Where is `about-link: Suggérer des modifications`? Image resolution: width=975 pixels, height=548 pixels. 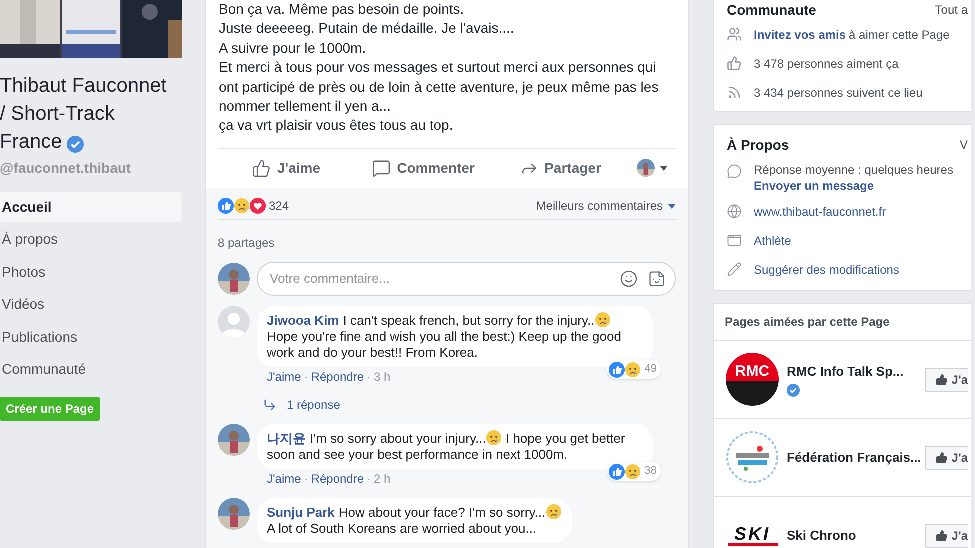 about-link: Suggérer des modifications is located at coordinates (827, 270).